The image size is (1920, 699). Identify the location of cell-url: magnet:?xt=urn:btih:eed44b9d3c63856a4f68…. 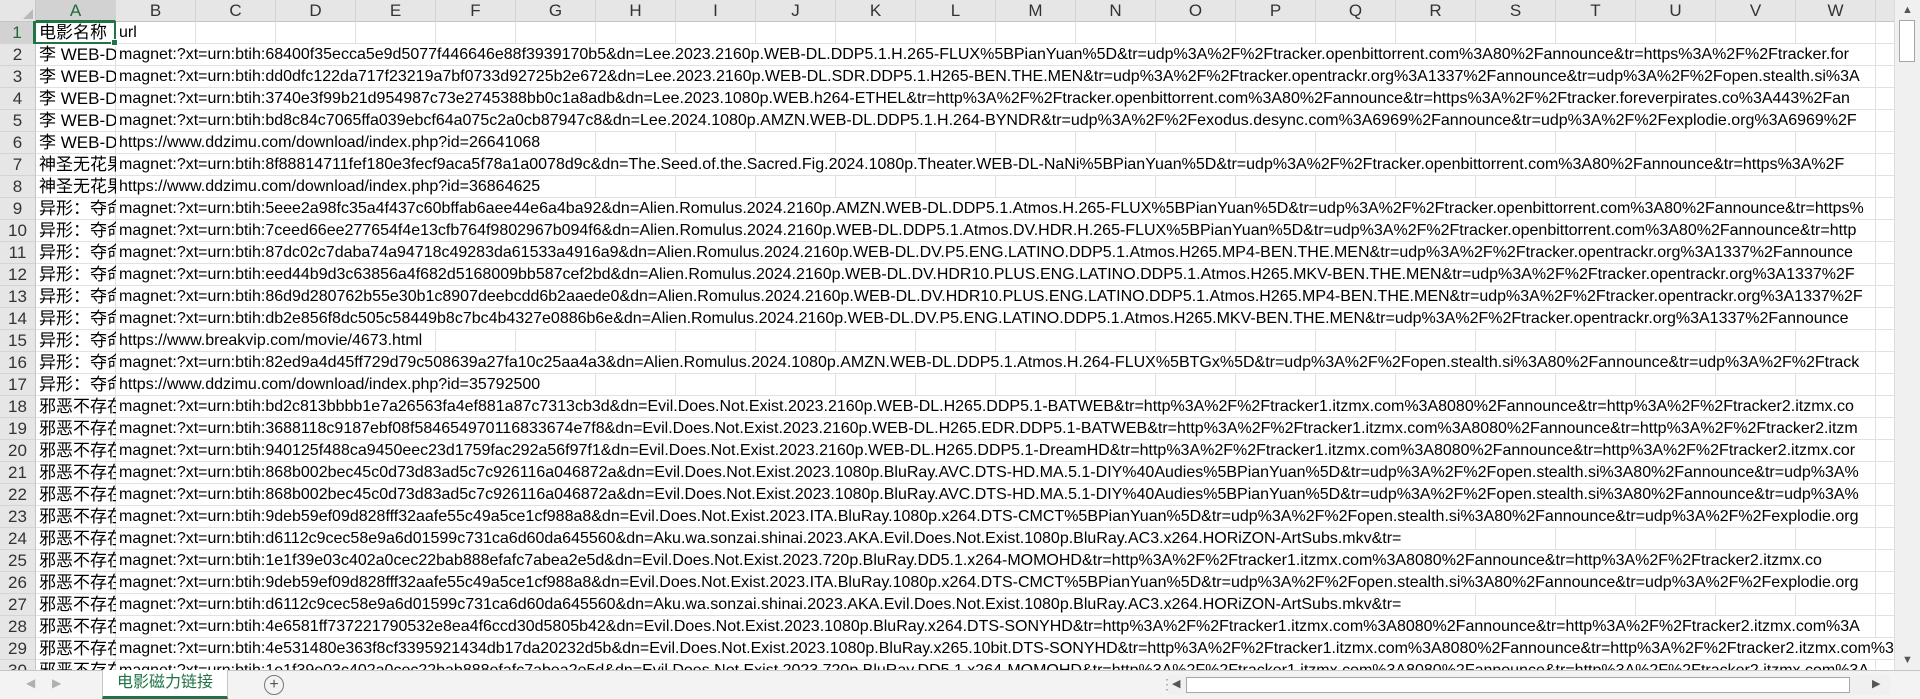
(985, 274).